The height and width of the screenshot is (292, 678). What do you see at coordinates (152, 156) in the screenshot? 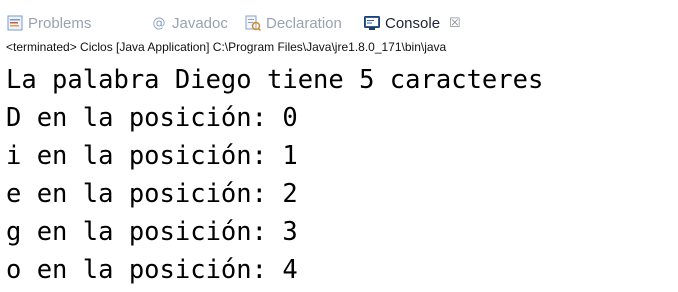
I see `console-line: i en la posición: 1` at bounding box center [152, 156].